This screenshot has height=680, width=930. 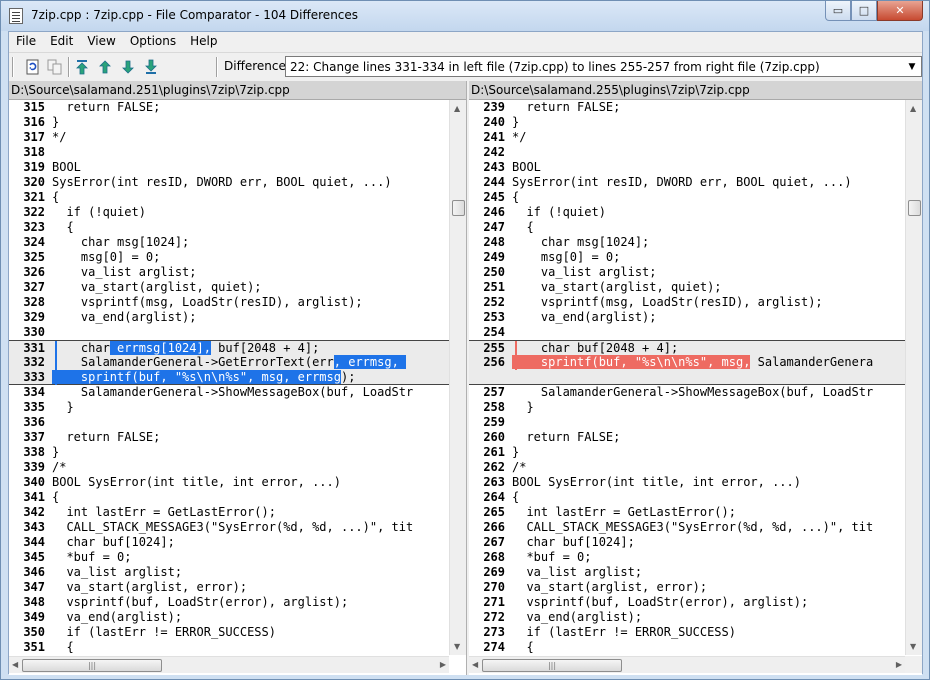 What do you see at coordinates (61, 41) in the screenshot?
I see `menu-edit: Edit` at bounding box center [61, 41].